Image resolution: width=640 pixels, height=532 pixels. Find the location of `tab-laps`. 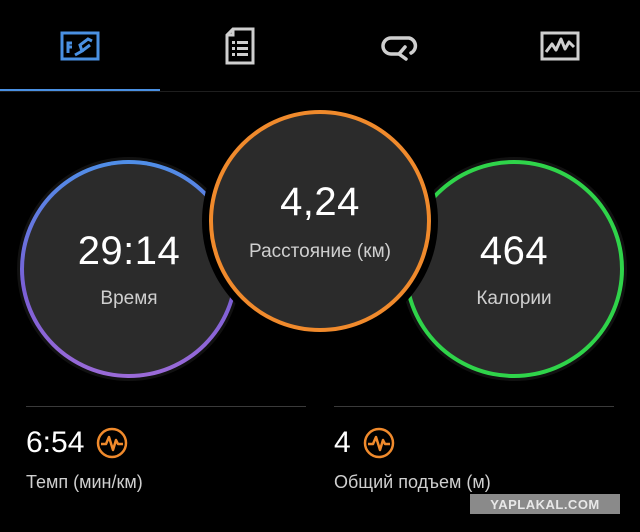

tab-laps is located at coordinates (400, 46).